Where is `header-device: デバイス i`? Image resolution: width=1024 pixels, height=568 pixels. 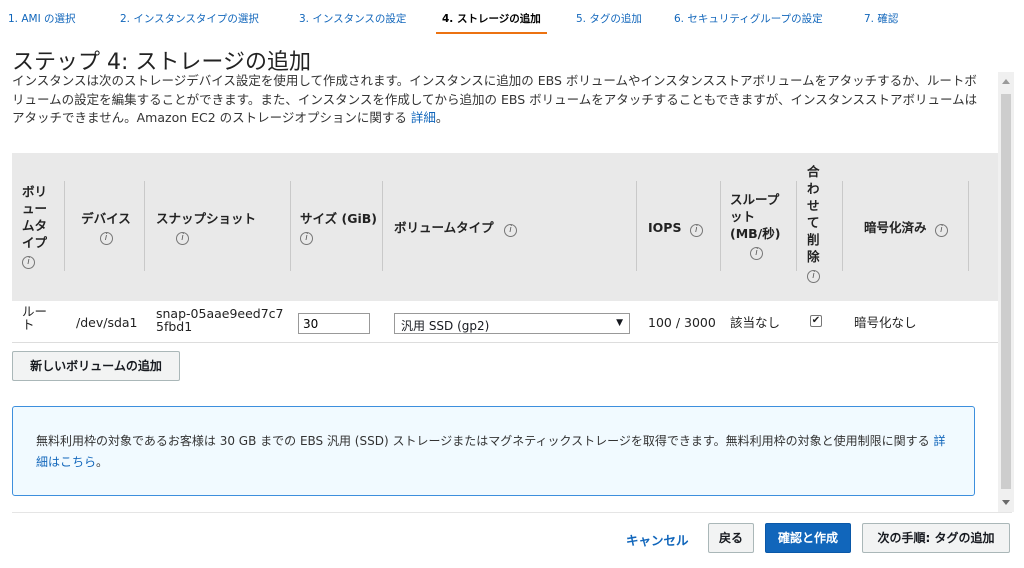 header-device: デバイス i is located at coordinates (106, 227).